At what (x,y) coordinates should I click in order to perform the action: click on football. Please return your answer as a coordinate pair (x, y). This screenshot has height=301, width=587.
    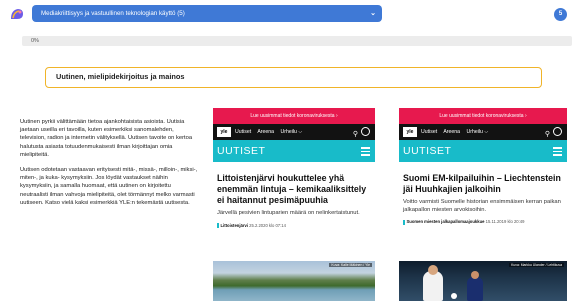
    Looking at the image, I should click on (454, 296).